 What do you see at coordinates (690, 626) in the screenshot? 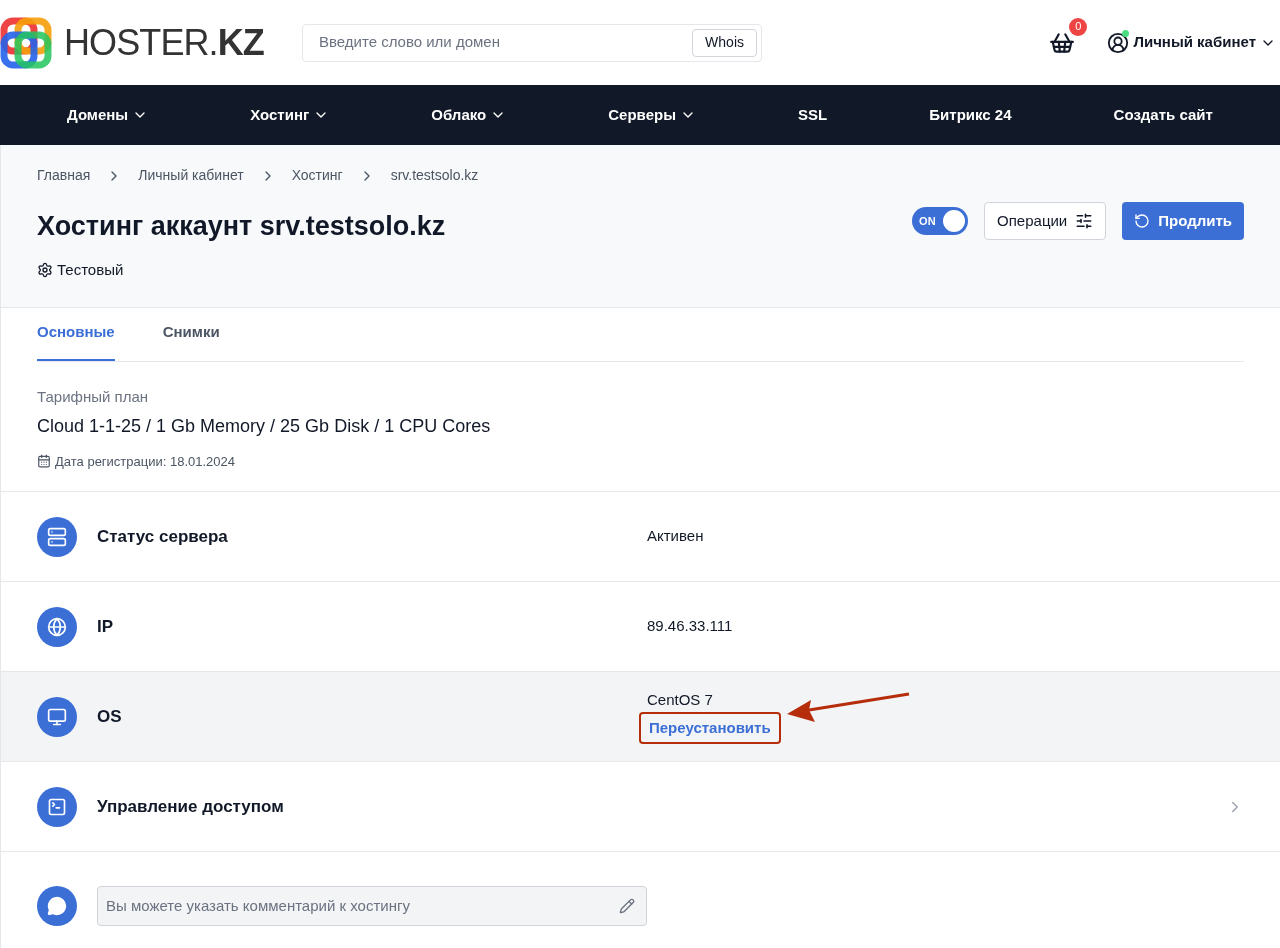
I see `row-value: 89.46.33.111` at bounding box center [690, 626].